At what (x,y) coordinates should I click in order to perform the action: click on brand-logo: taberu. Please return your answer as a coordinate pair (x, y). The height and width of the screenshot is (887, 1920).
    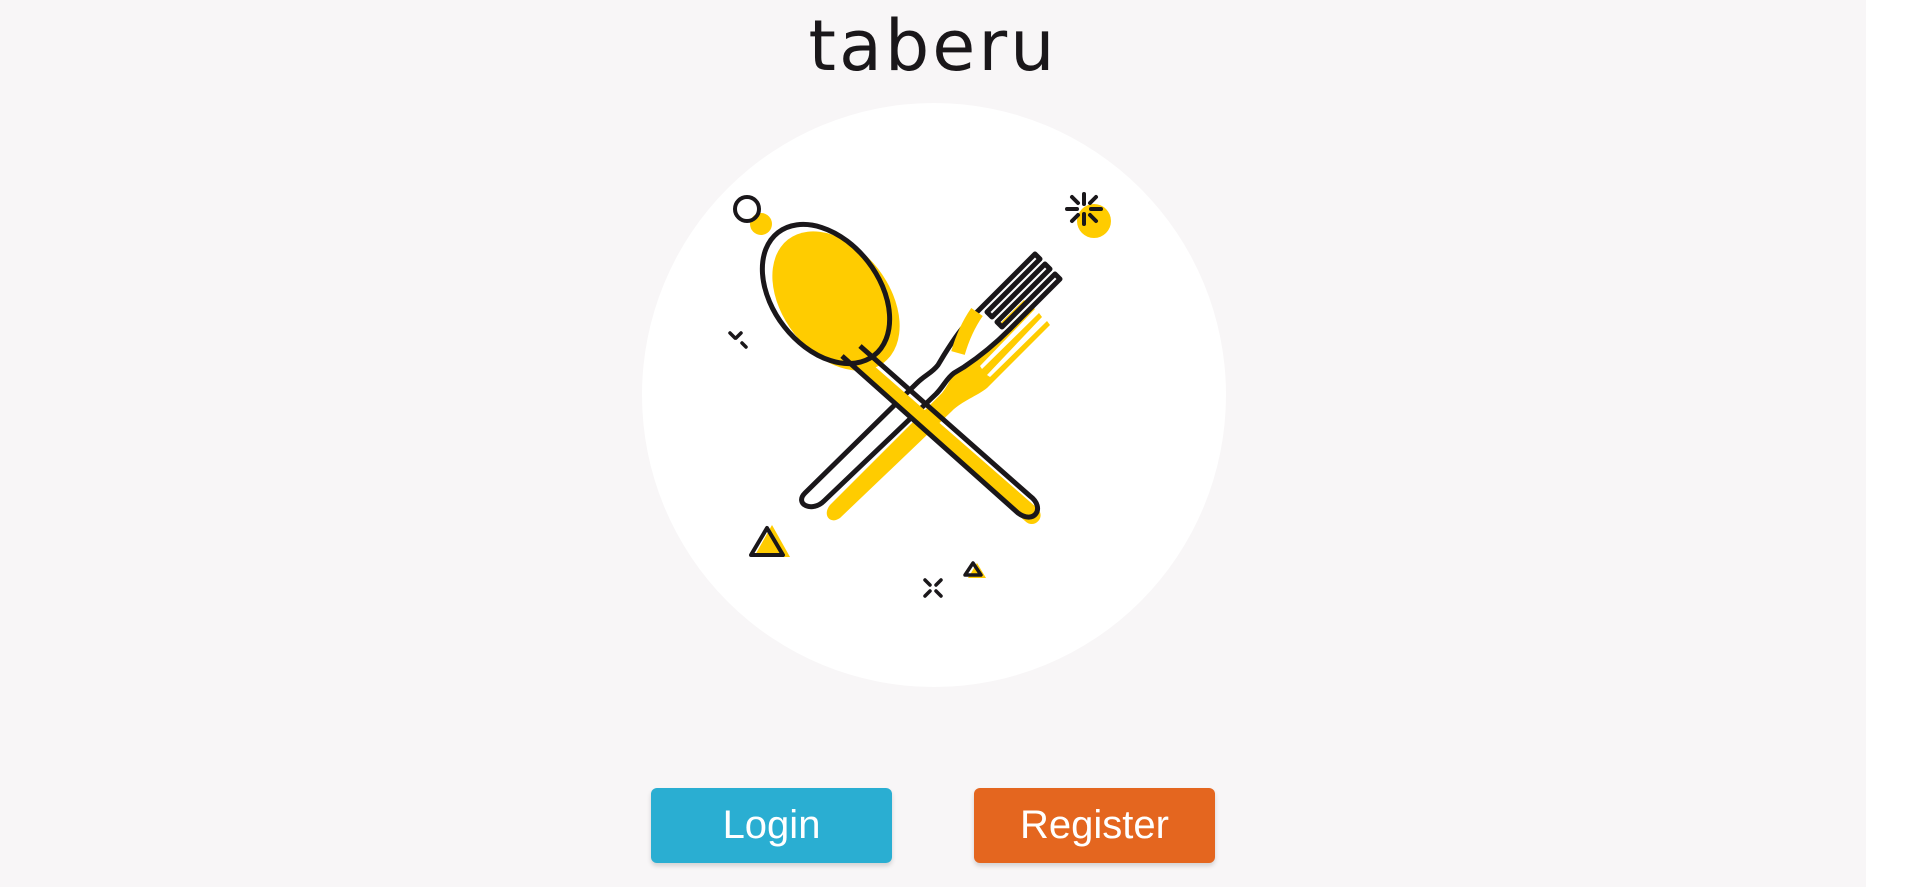
    Looking at the image, I should click on (933, 46).